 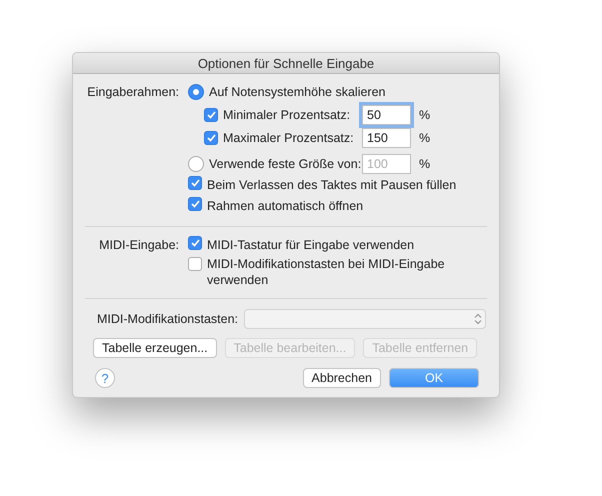 What do you see at coordinates (167, 319) in the screenshot?
I see `popup-label: MIDI-Modifikationstasten:` at bounding box center [167, 319].